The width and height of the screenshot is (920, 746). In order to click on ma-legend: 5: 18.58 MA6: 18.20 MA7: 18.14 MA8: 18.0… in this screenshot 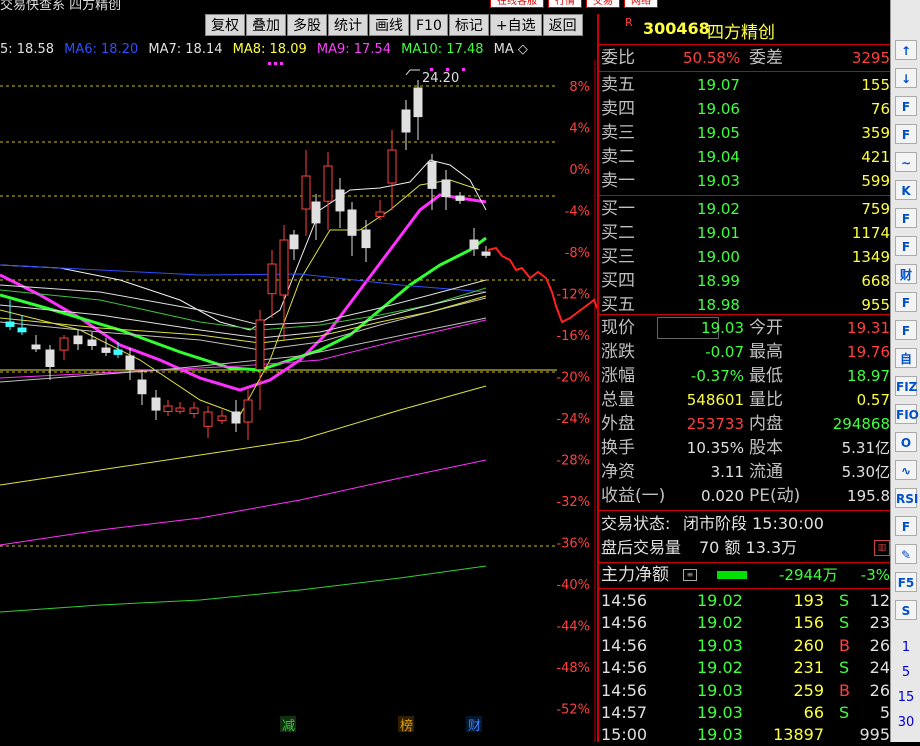, I will do `click(267, 49)`.